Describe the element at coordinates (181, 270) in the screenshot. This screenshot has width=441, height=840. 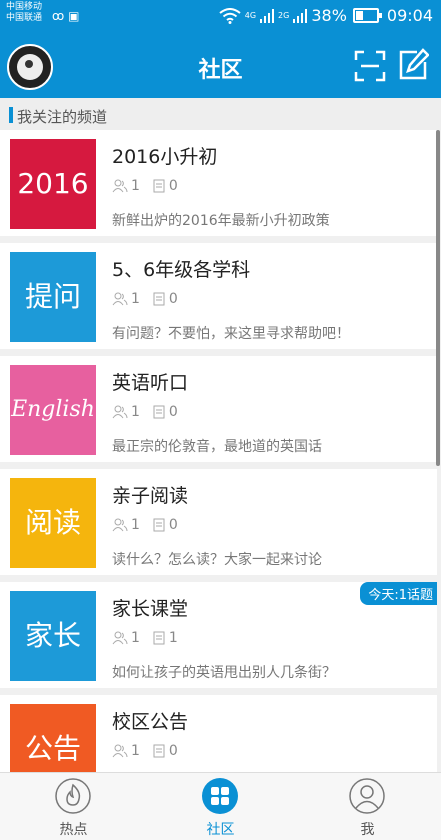
I see `channel-name: 5、6年级各学科` at that location.